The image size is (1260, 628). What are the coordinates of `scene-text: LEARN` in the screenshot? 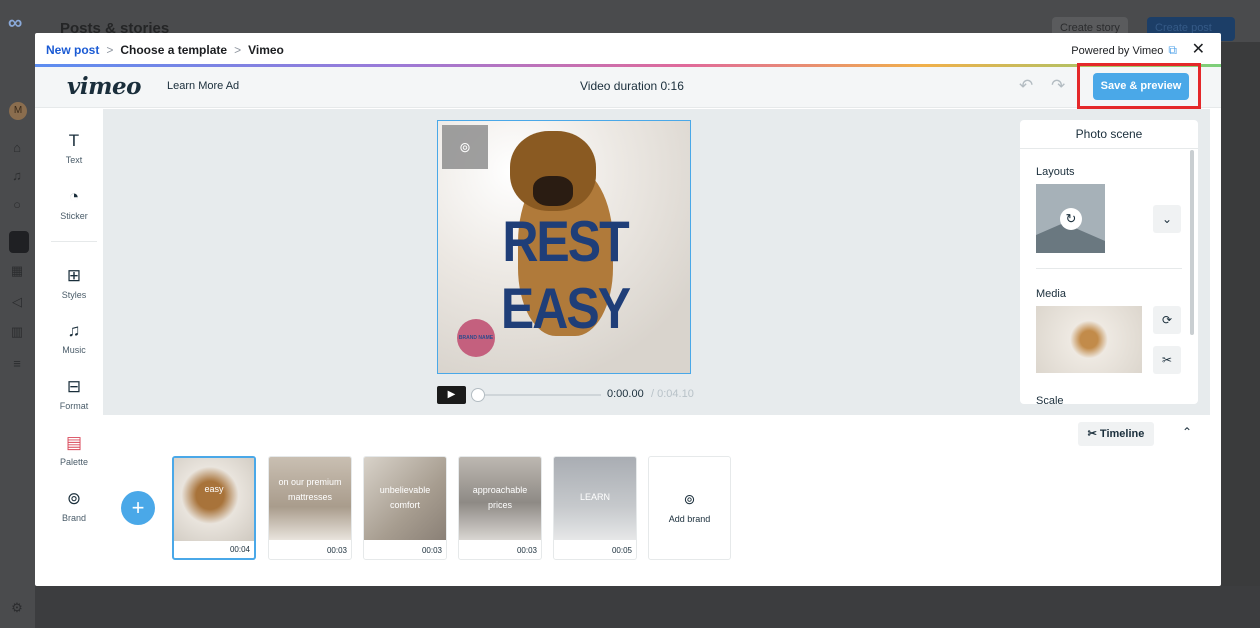 It's located at (594, 497).